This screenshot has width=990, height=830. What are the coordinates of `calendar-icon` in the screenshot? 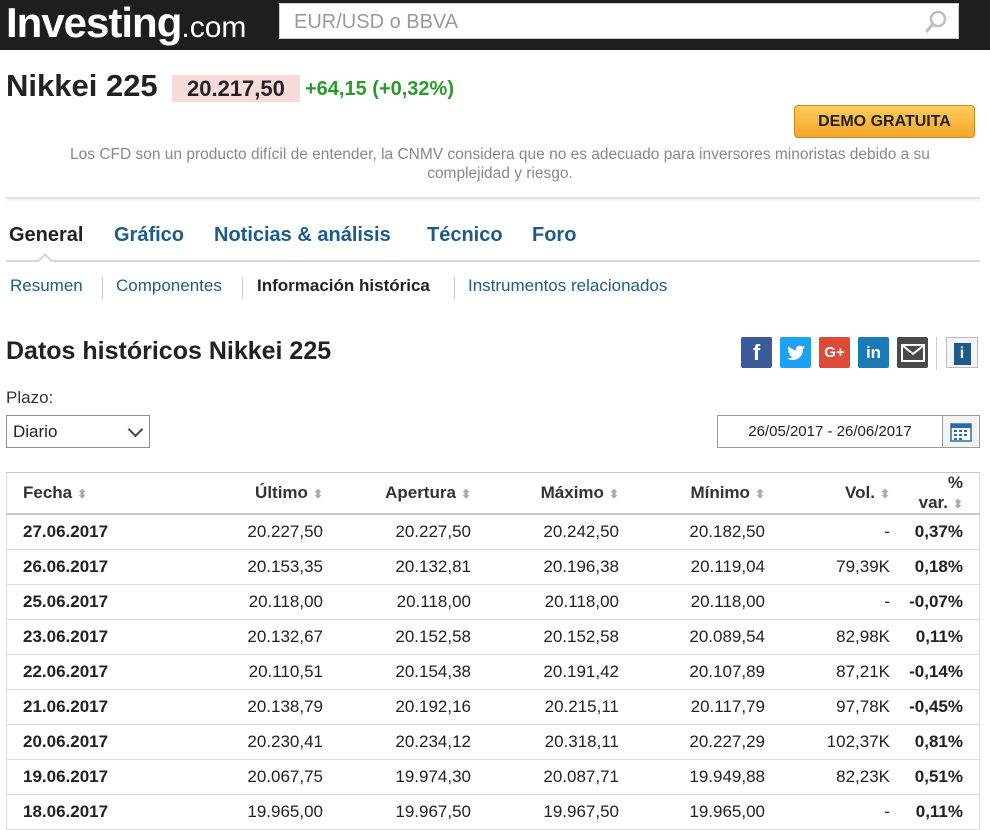 It's located at (961, 432).